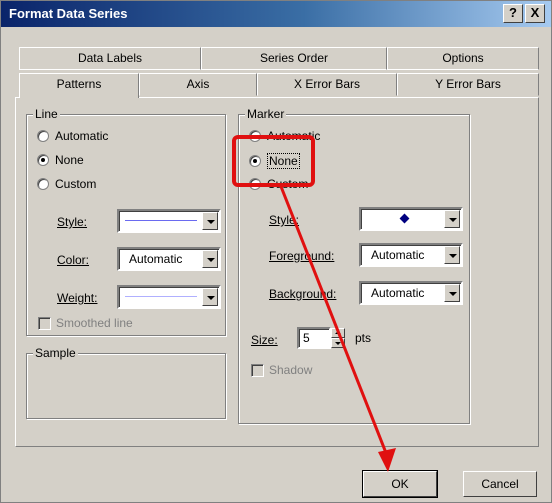 The width and height of the screenshot is (552, 503). I want to click on radio-label: Custom, so click(76, 184).